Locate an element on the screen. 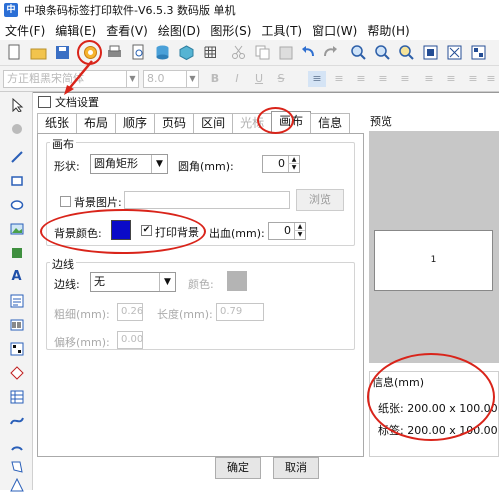 This screenshot has width=499, height=493. more-icon: ≡ is located at coordinates (491, 79).